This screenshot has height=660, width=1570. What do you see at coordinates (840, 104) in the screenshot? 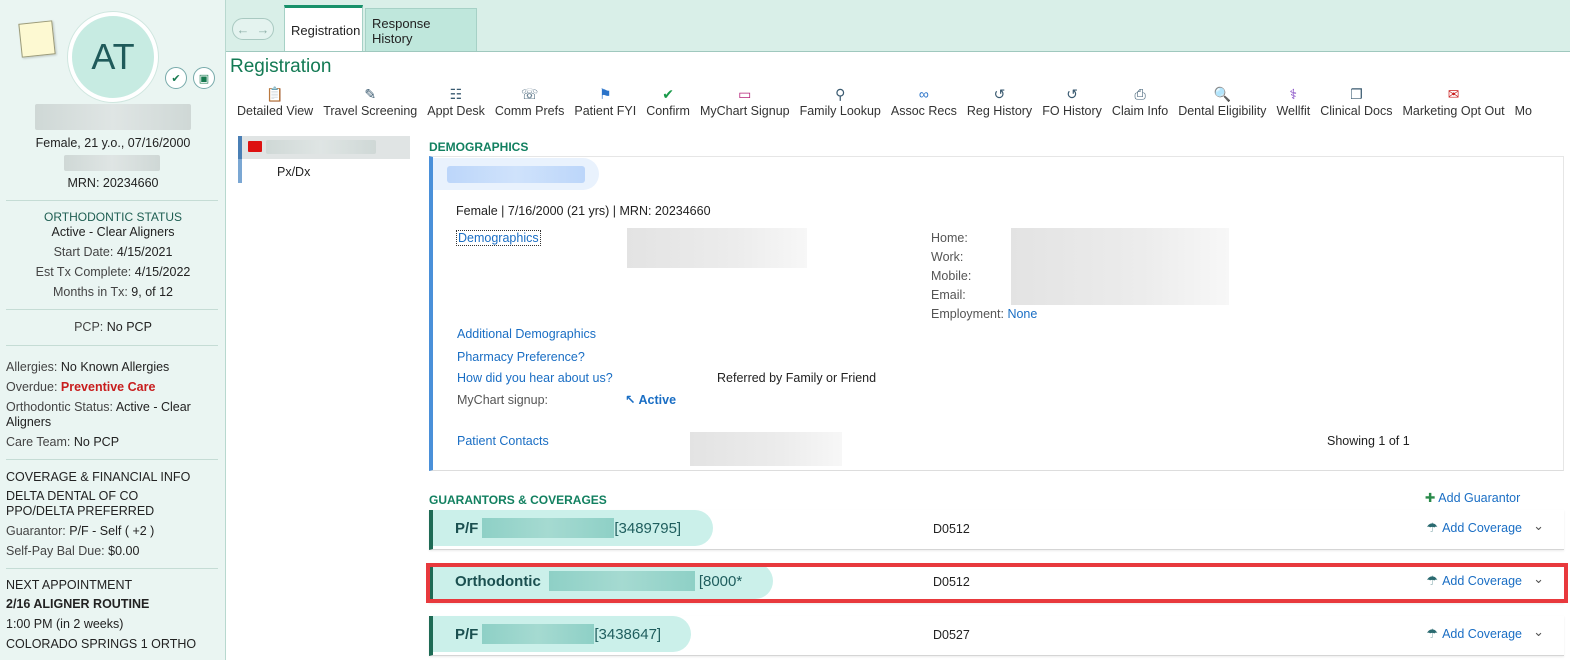
I see `family-lookup-button: ⚲ Family Lookup` at bounding box center [840, 104].